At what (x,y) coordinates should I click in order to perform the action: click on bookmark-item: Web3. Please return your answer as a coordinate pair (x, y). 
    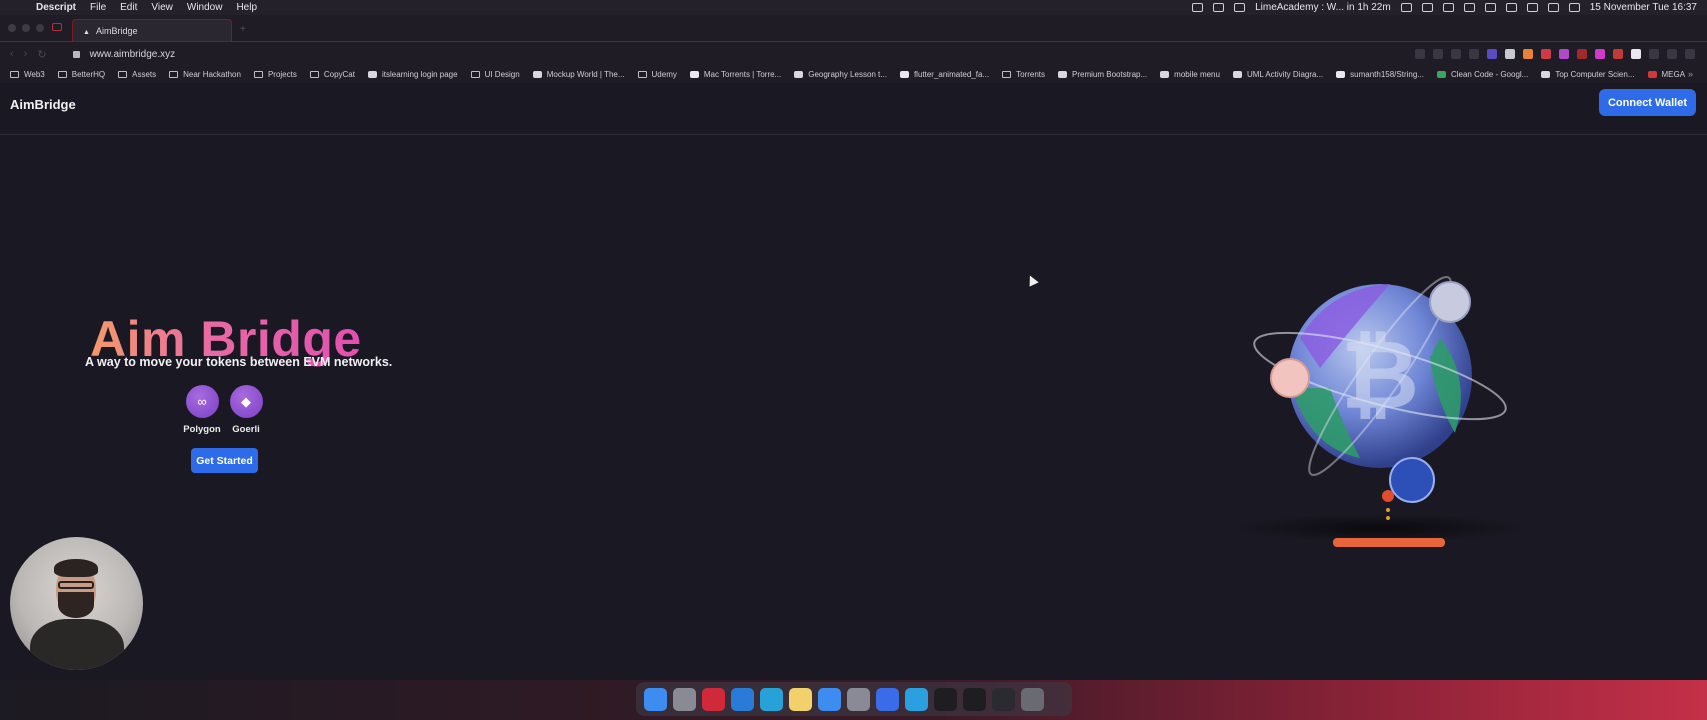
    Looking at the image, I should click on (27, 74).